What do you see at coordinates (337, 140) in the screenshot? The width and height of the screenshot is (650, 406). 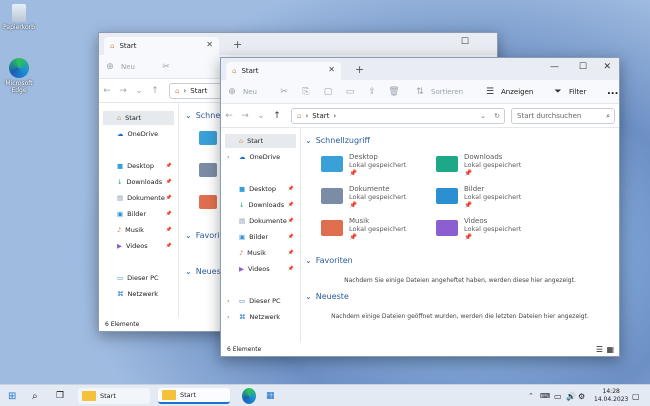 I see `section-quick-access: ⌄Schnellzugriff` at bounding box center [337, 140].